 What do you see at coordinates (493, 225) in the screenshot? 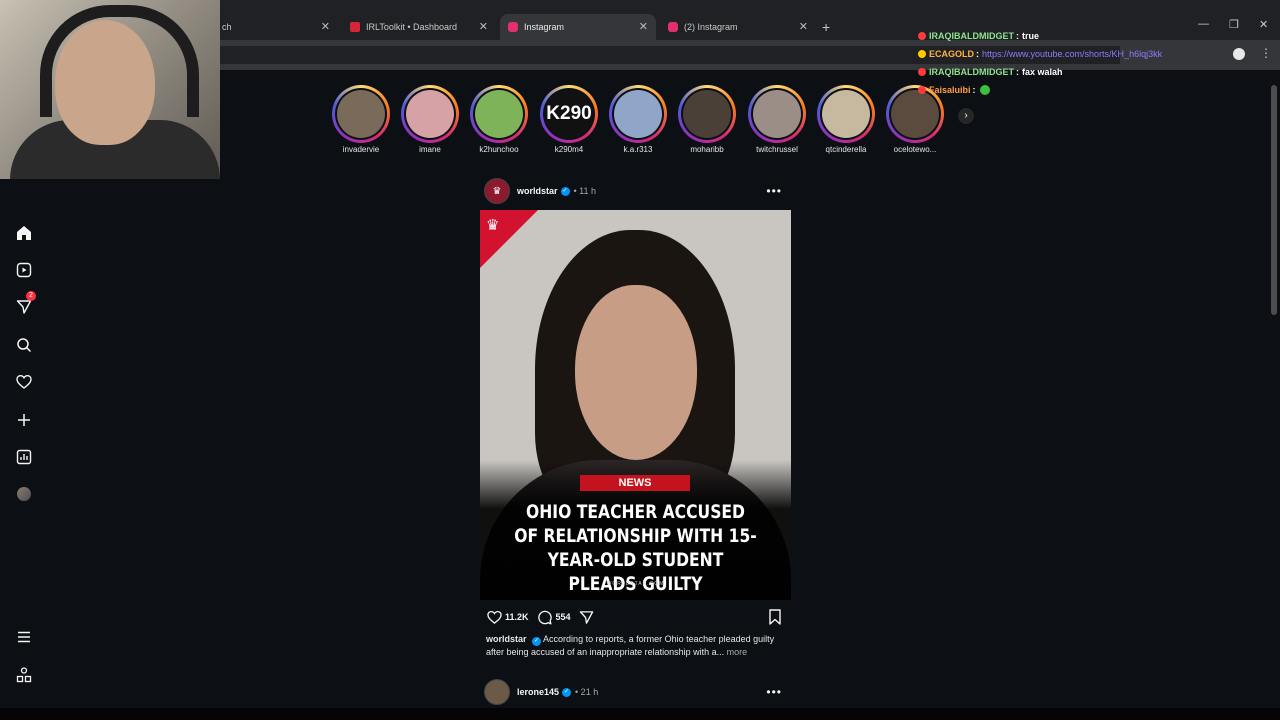
I see `crown-icon: ♛` at bounding box center [493, 225].